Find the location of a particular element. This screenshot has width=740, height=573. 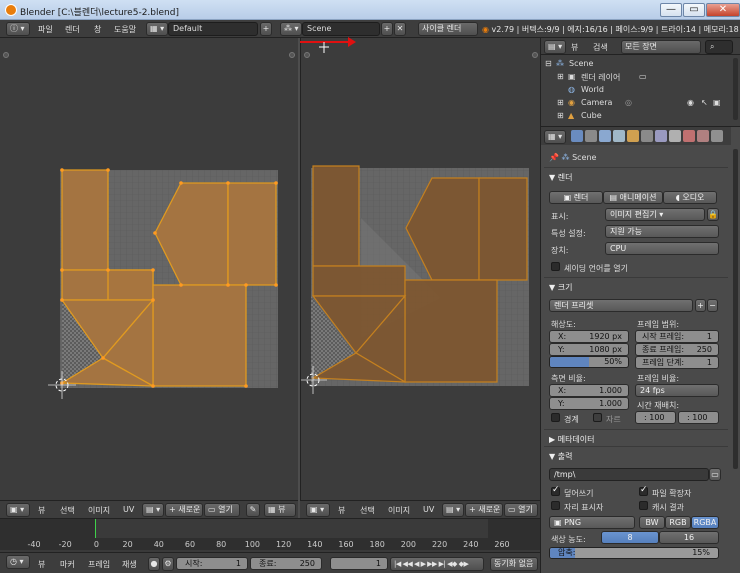

render-panel-header: ▼ 렌더 is located at coordinates (560, 177).